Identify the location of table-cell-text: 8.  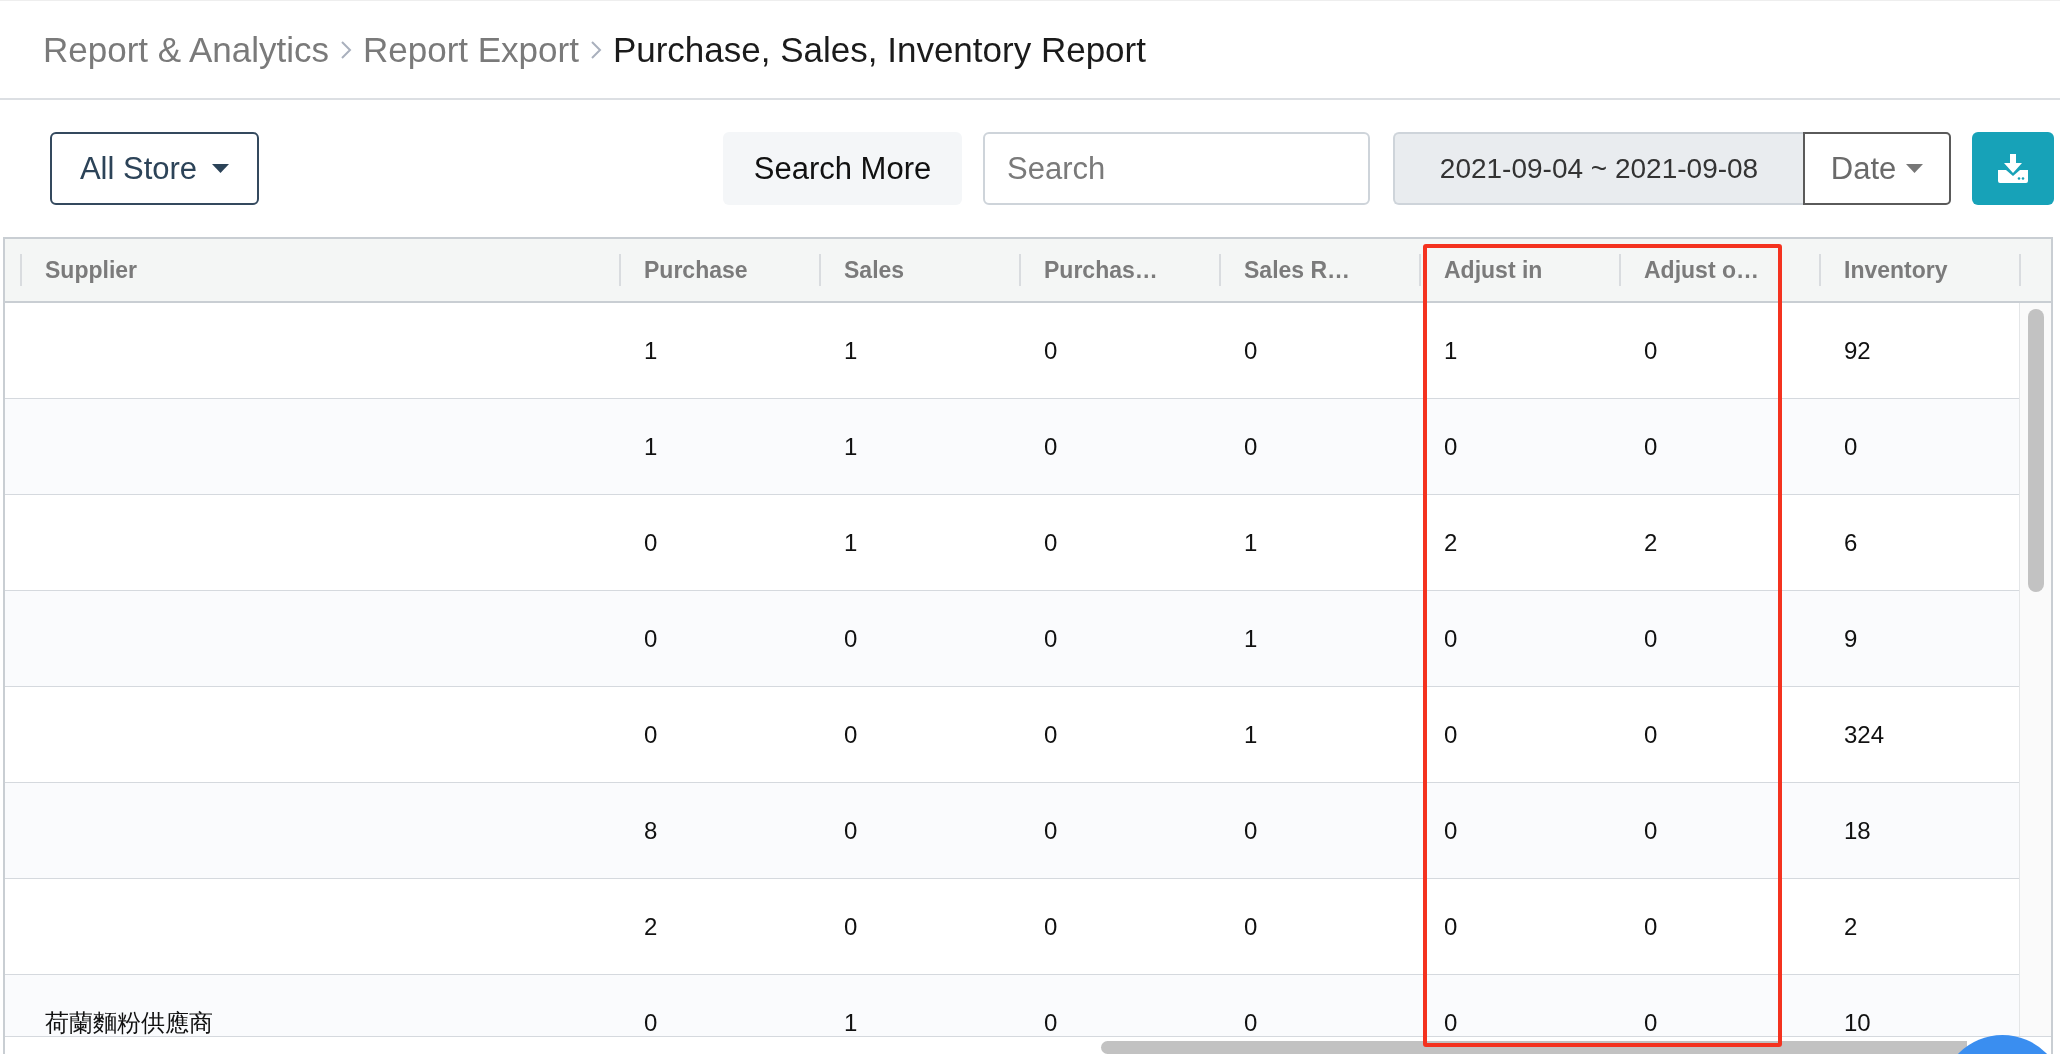
(651, 830).